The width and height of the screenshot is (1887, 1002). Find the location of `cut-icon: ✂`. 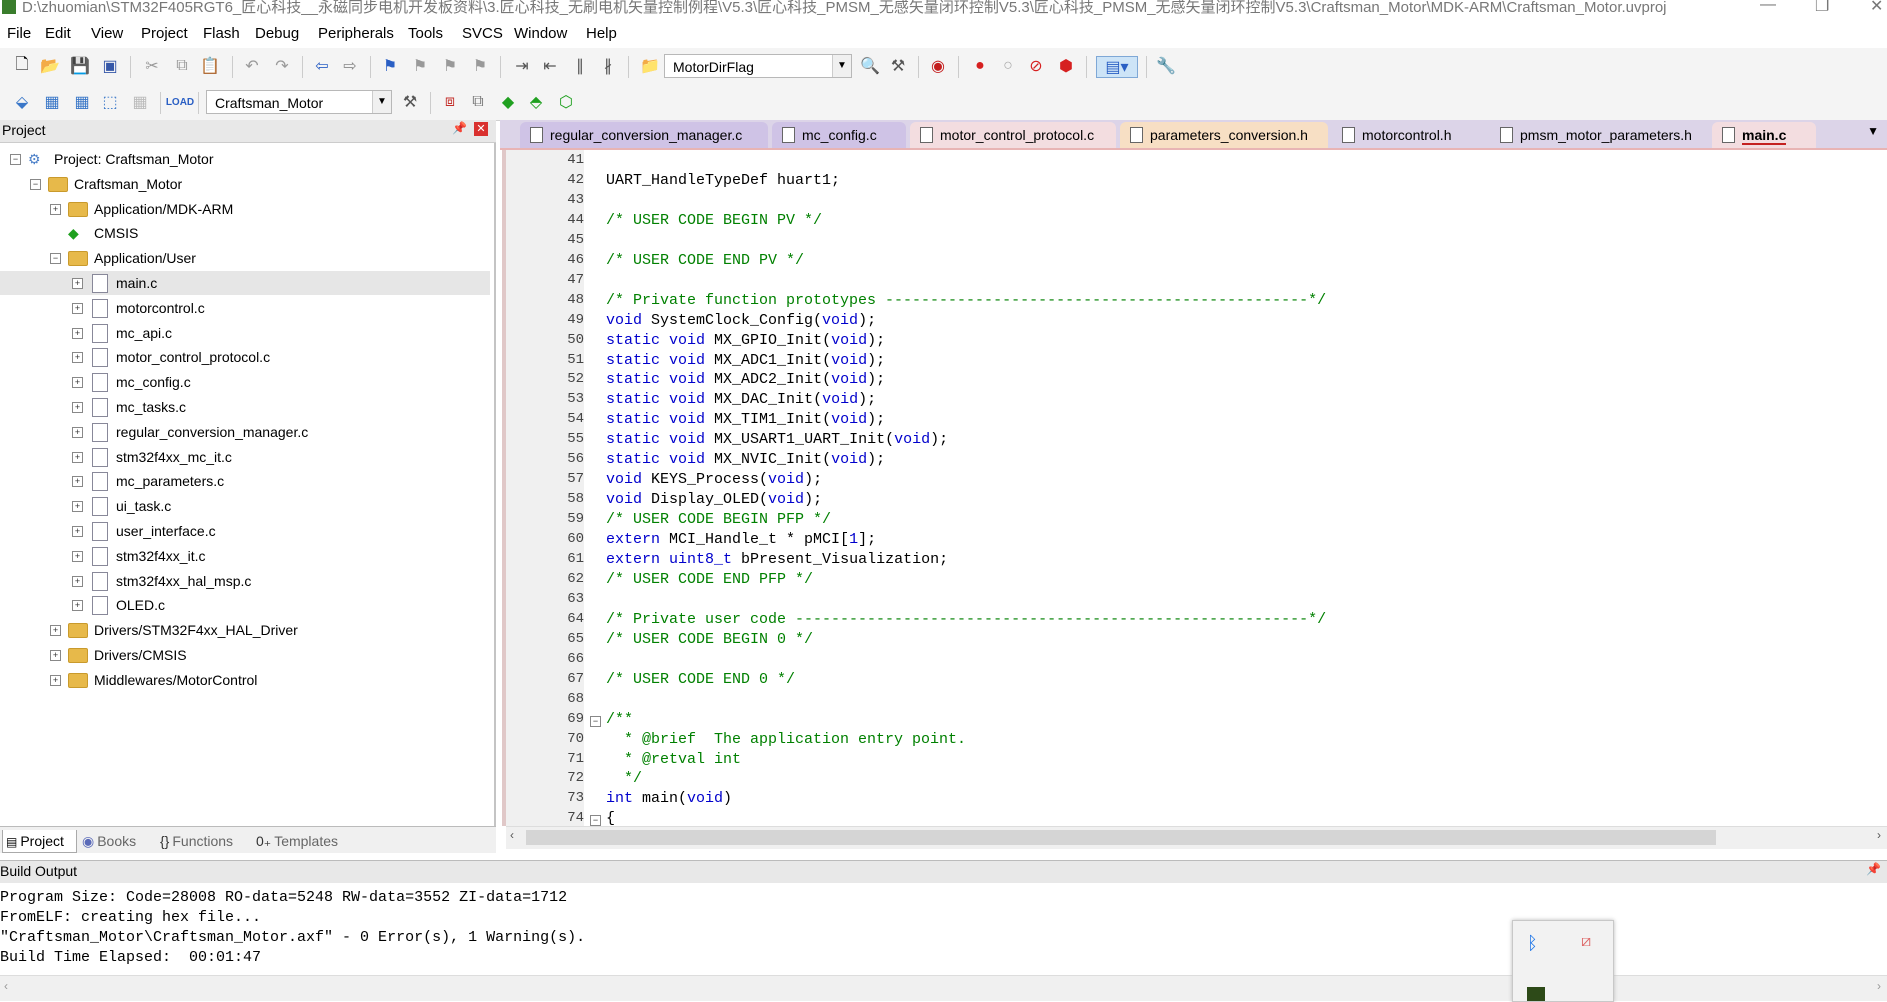

cut-icon: ✂ is located at coordinates (152, 66).